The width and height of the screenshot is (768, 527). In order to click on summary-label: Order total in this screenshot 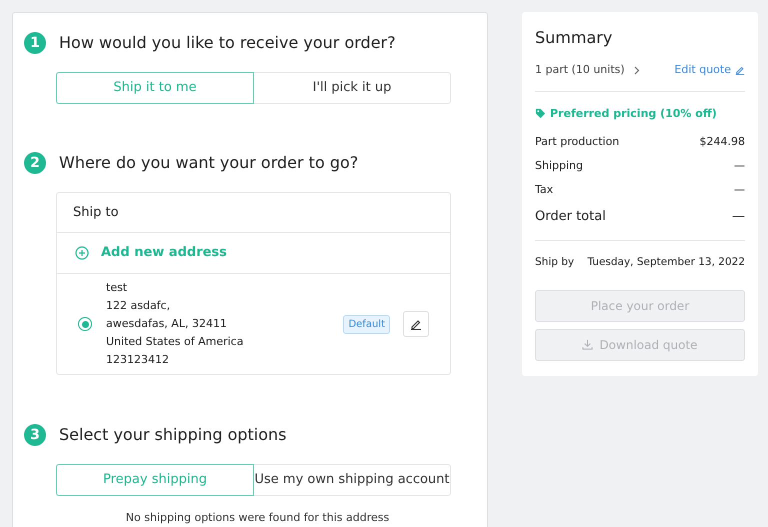, I will do `click(570, 217)`.